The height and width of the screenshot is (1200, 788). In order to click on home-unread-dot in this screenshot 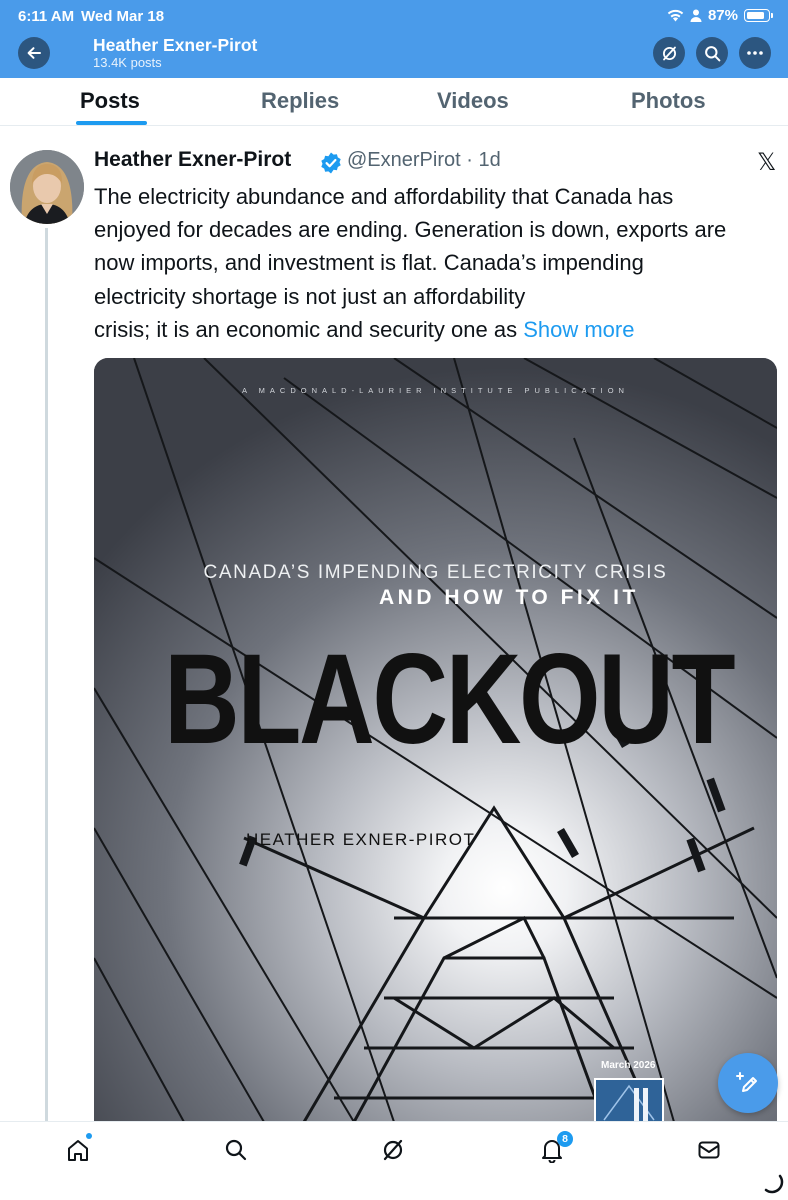, I will do `click(89, 1136)`.